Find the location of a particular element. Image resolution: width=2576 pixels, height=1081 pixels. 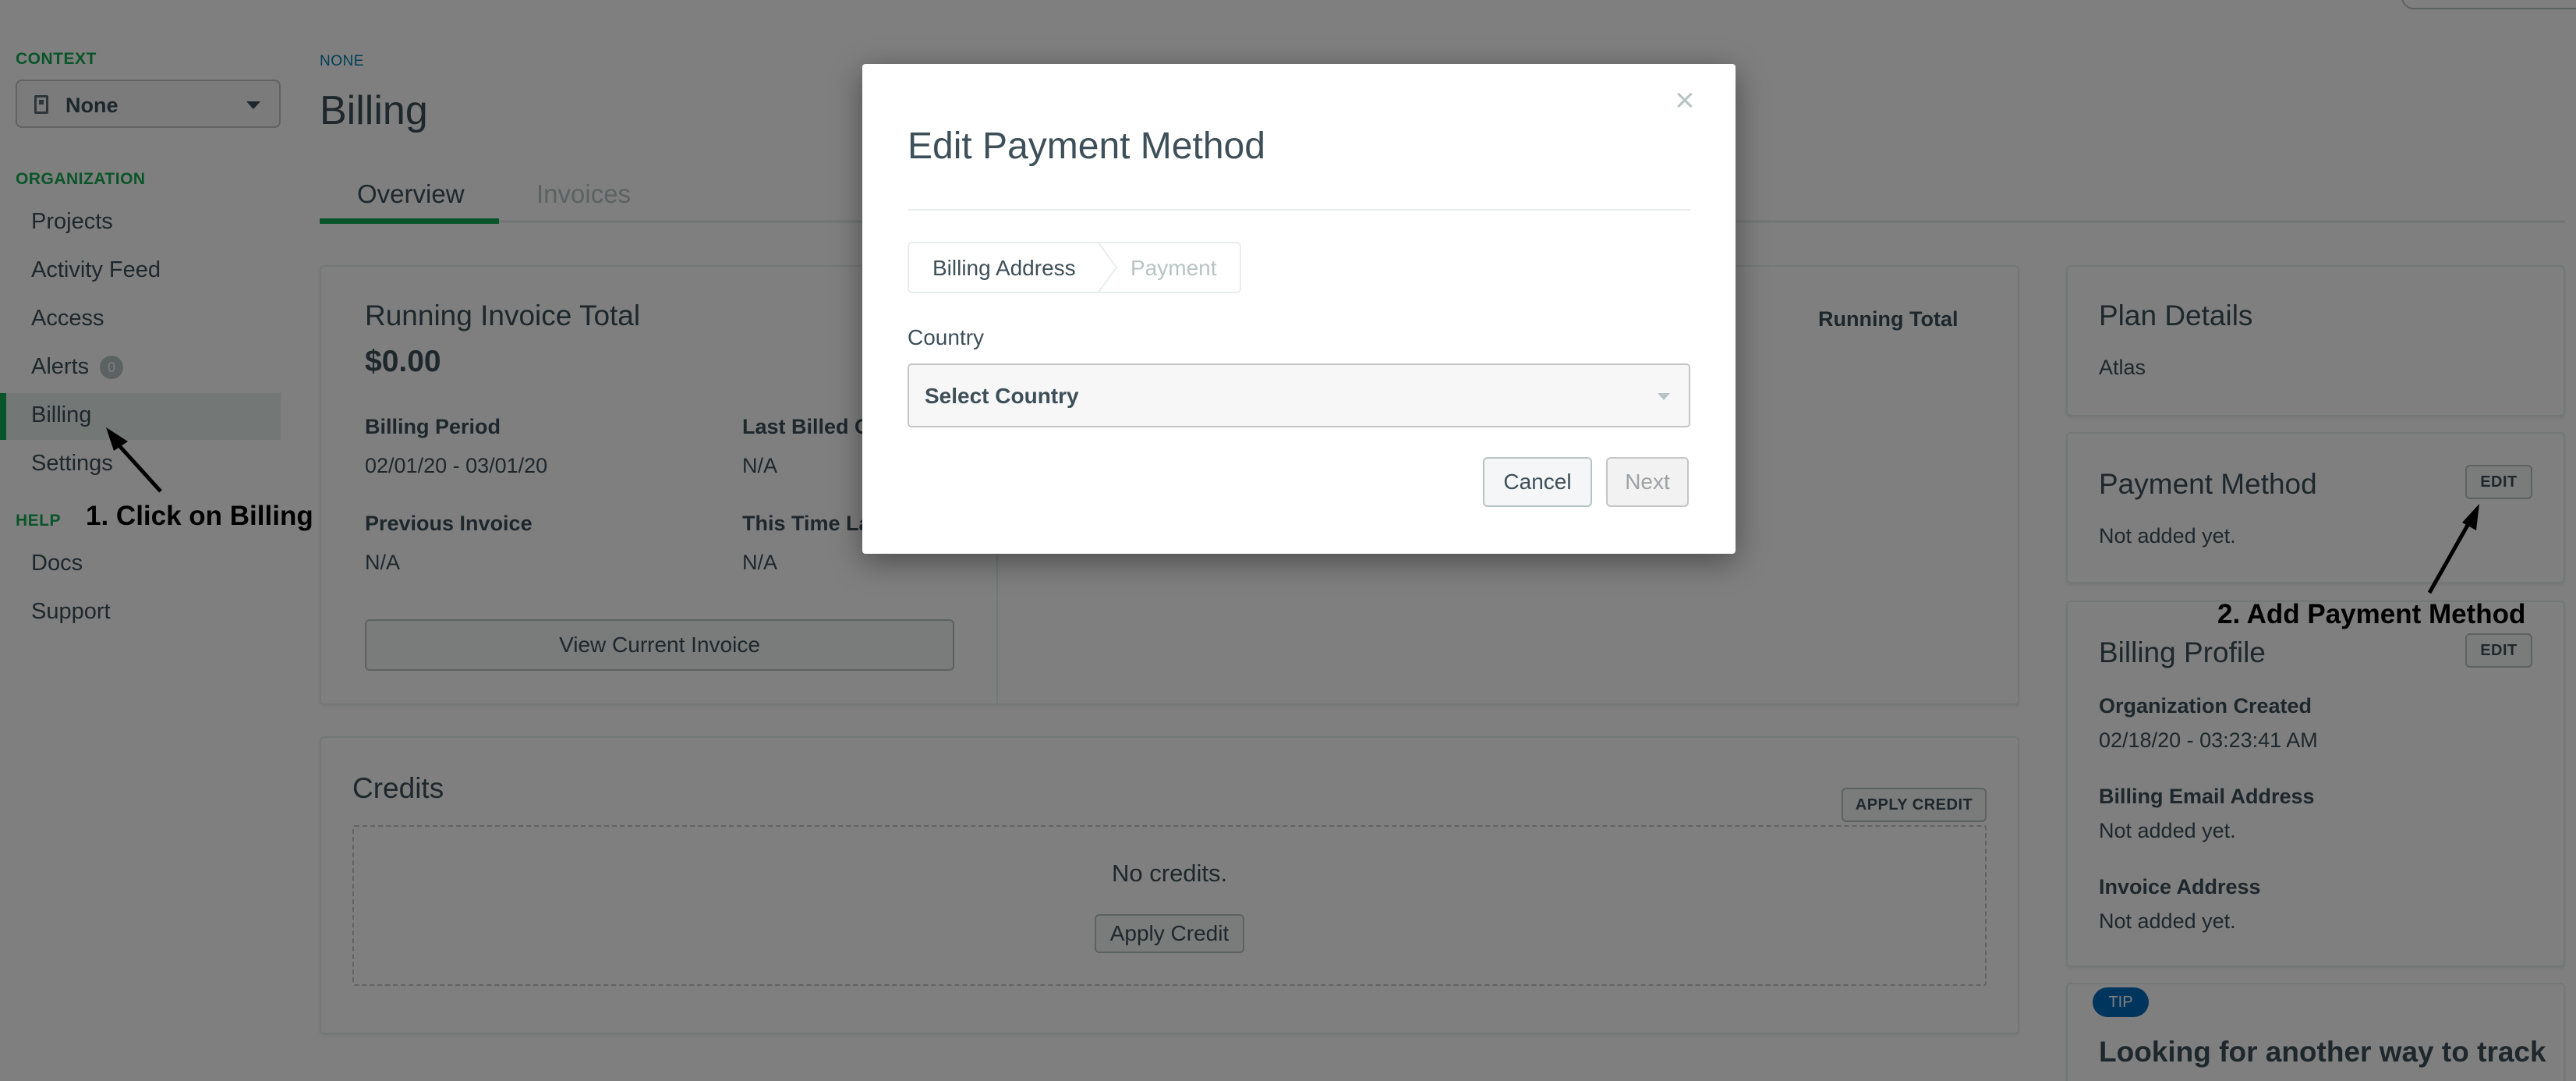

country-label: Country is located at coordinates (946, 337).